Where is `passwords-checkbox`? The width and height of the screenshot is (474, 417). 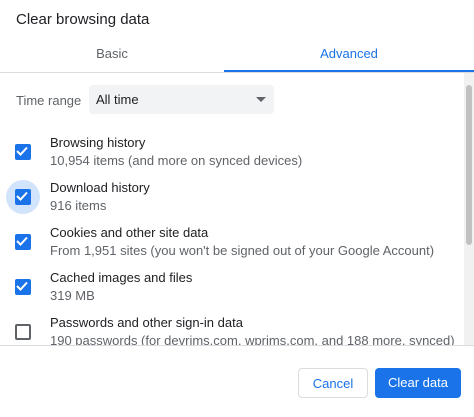
passwords-checkbox is located at coordinates (23, 332).